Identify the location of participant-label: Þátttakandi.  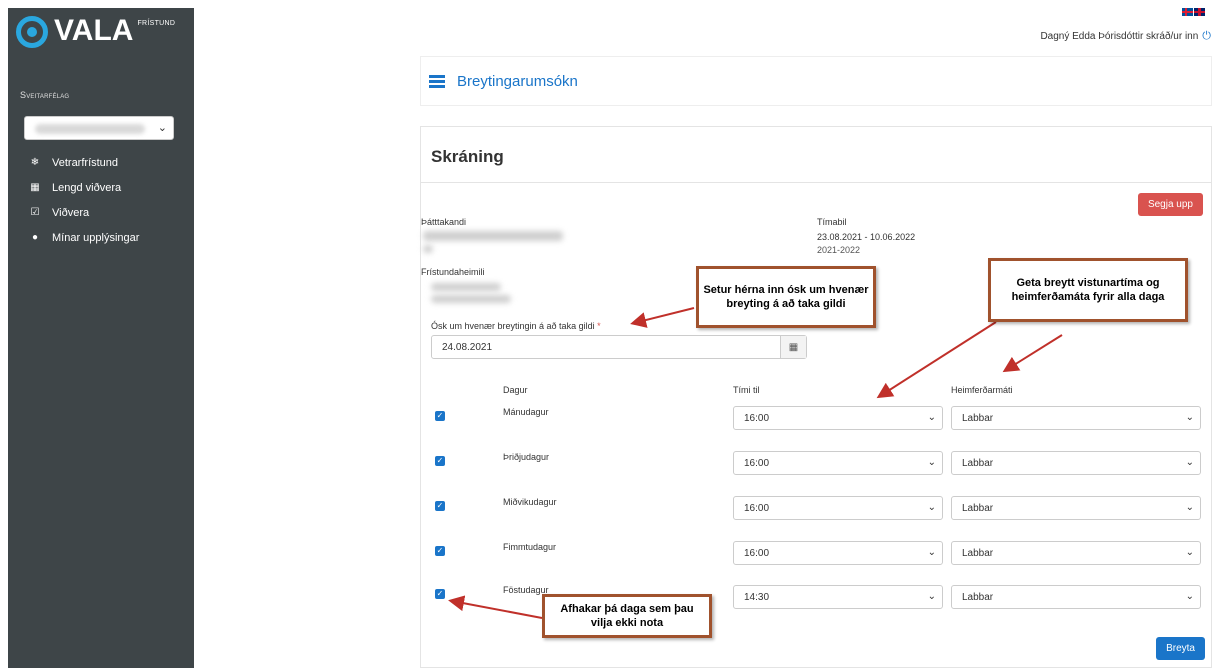
(444, 222).